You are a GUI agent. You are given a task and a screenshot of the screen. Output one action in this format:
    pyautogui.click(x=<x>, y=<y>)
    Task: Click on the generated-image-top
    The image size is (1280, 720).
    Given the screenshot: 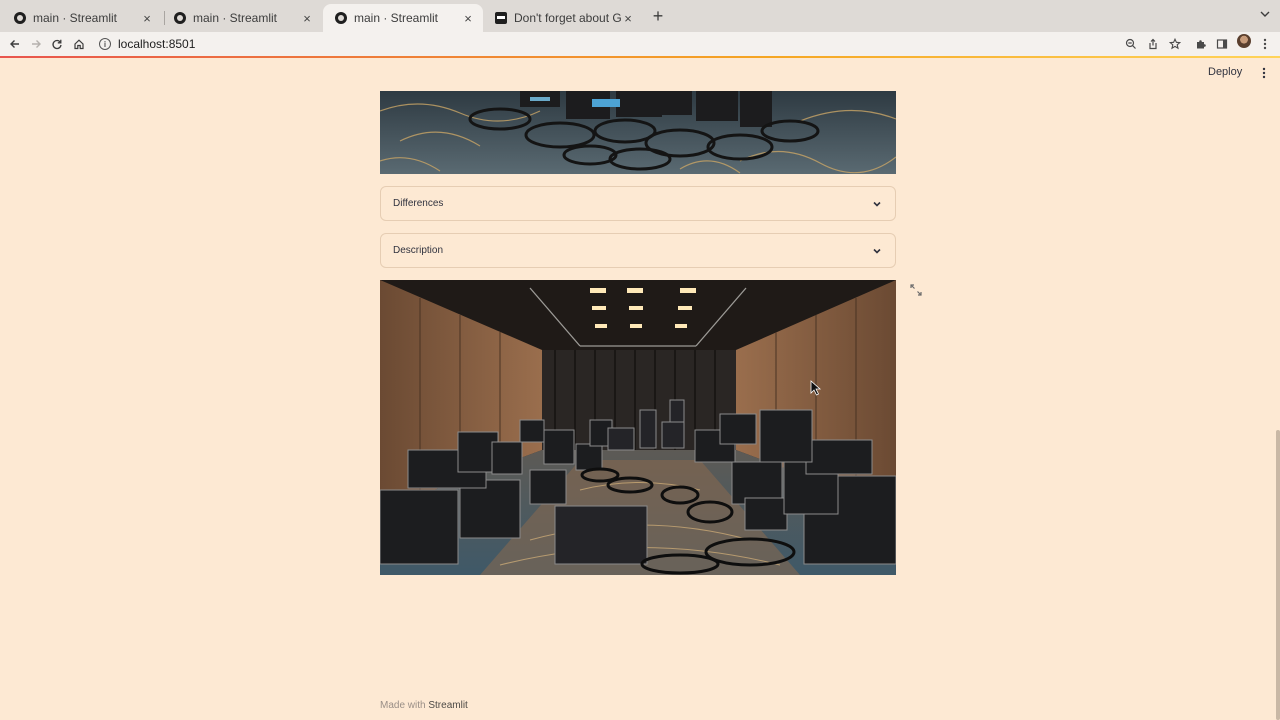 What is the action you would take?
    pyautogui.click(x=638, y=132)
    